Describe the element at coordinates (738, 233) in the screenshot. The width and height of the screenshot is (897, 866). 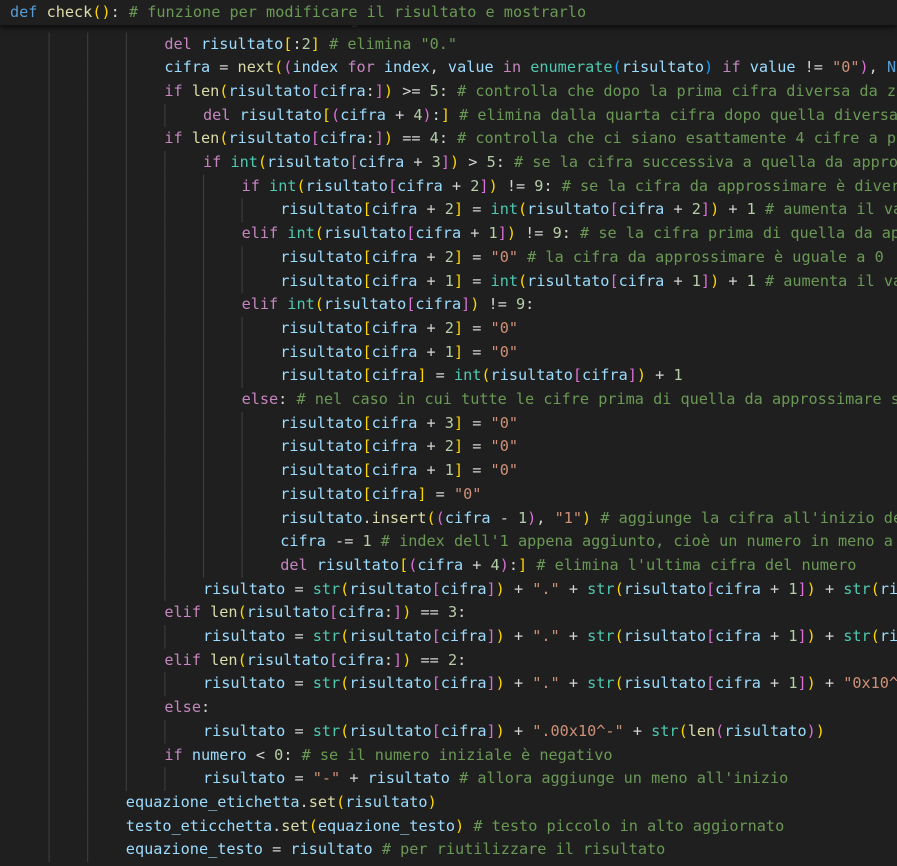
I see `code-token: # se la cifra prima di quella da ap` at that location.